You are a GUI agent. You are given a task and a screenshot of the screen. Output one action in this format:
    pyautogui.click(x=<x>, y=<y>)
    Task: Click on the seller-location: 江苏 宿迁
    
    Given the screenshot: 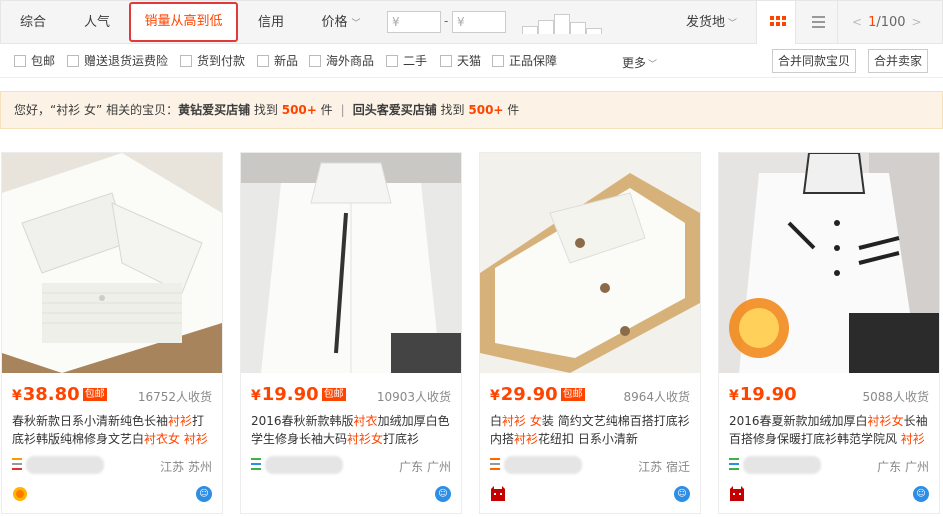 What is the action you would take?
    pyautogui.click(x=664, y=467)
    